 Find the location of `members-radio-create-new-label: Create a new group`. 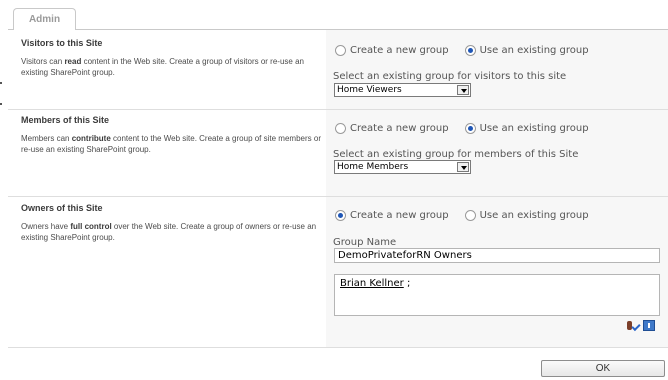

members-radio-create-new-label: Create a new group is located at coordinates (399, 128).